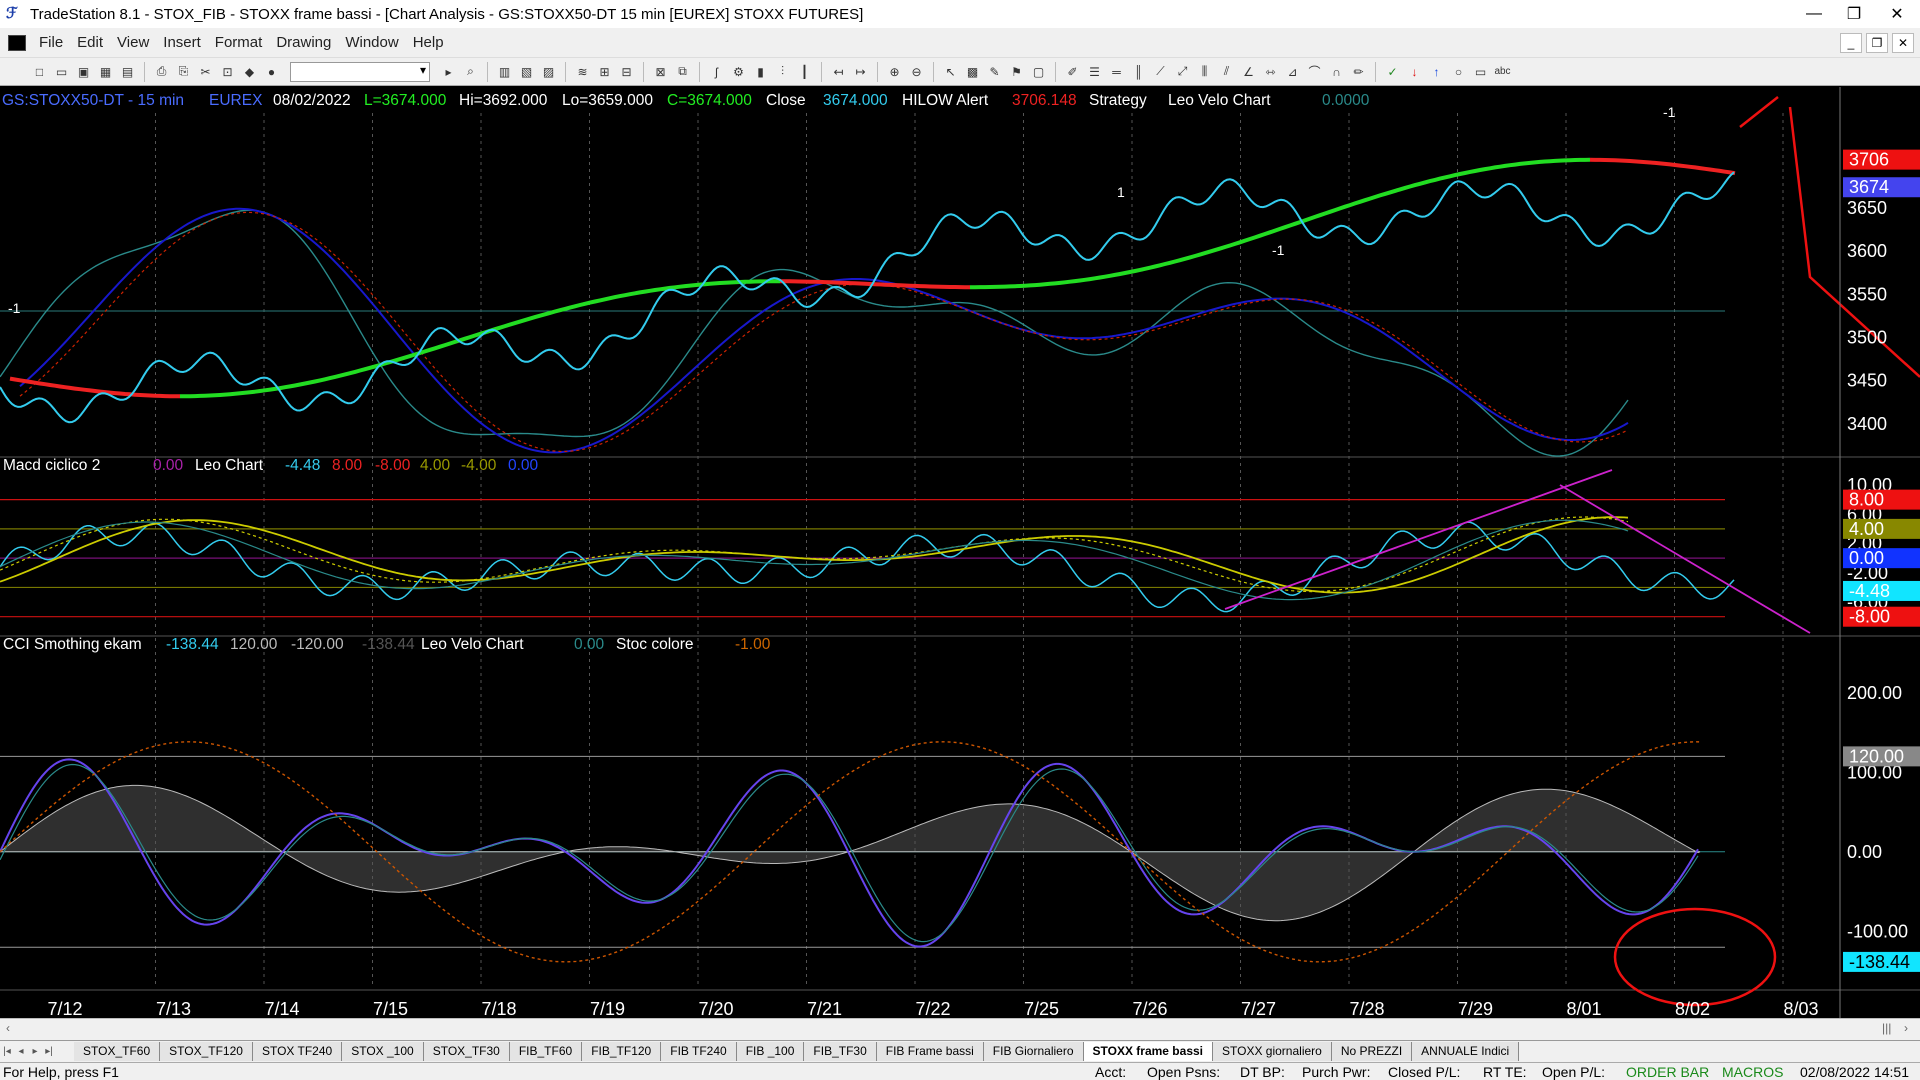 This screenshot has height=1080, width=1920. I want to click on chart-icon: ▥, so click(504, 71).